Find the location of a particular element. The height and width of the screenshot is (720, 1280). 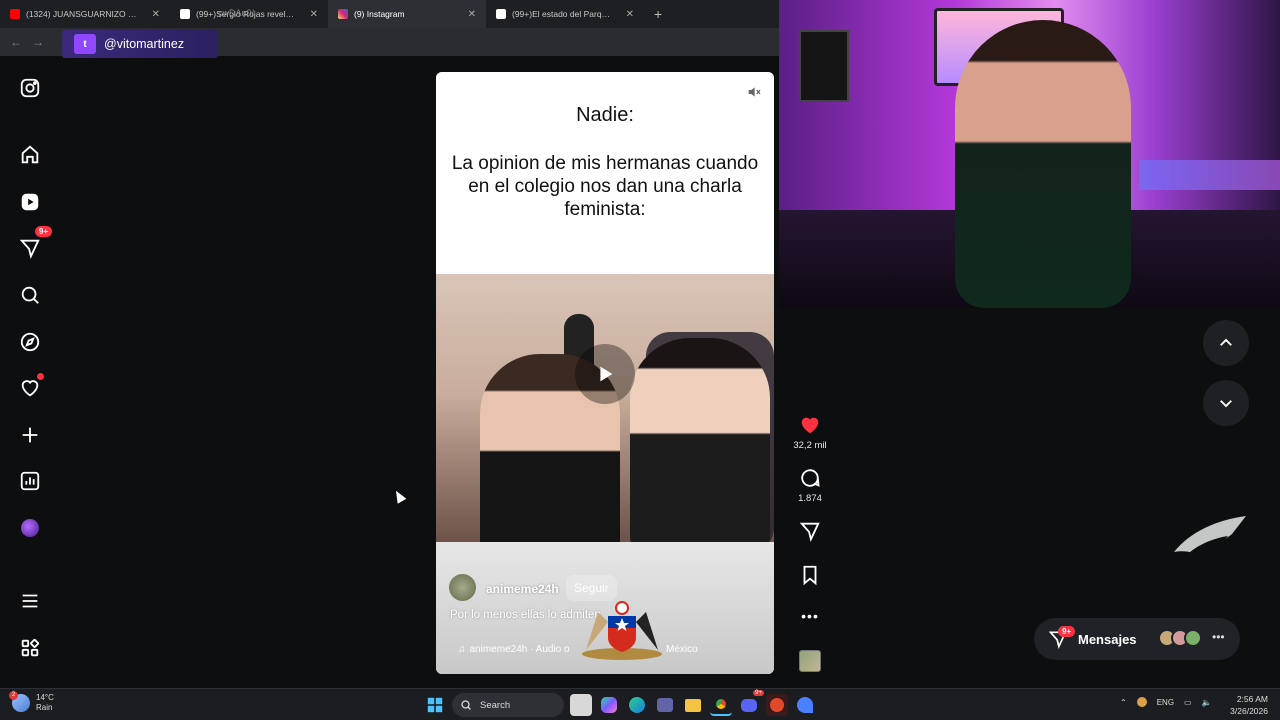

twitch-handle: @vitomartinez is located at coordinates (144, 44).